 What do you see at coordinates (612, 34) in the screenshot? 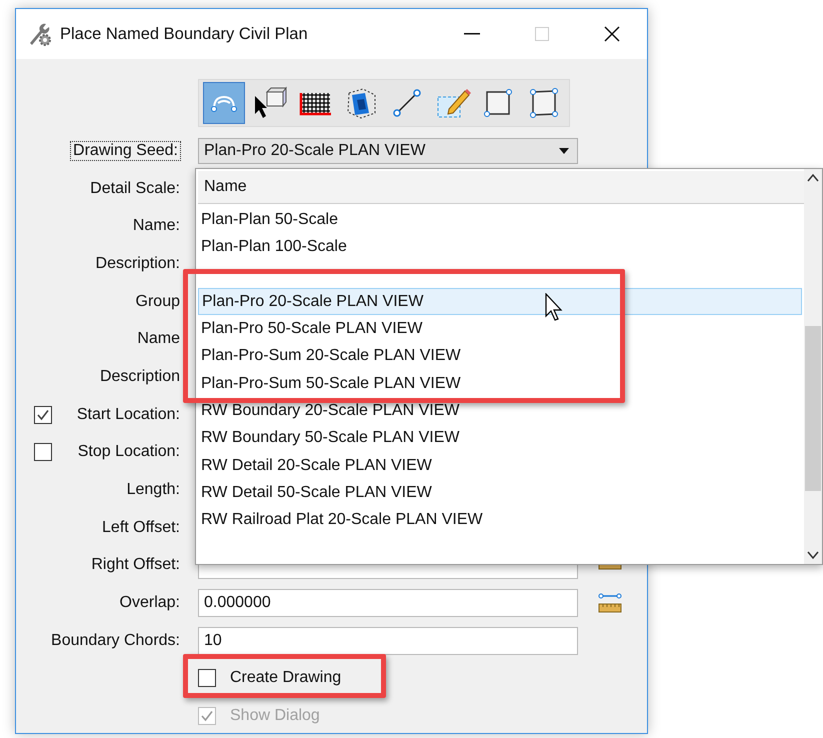
I see `close-icon` at bounding box center [612, 34].